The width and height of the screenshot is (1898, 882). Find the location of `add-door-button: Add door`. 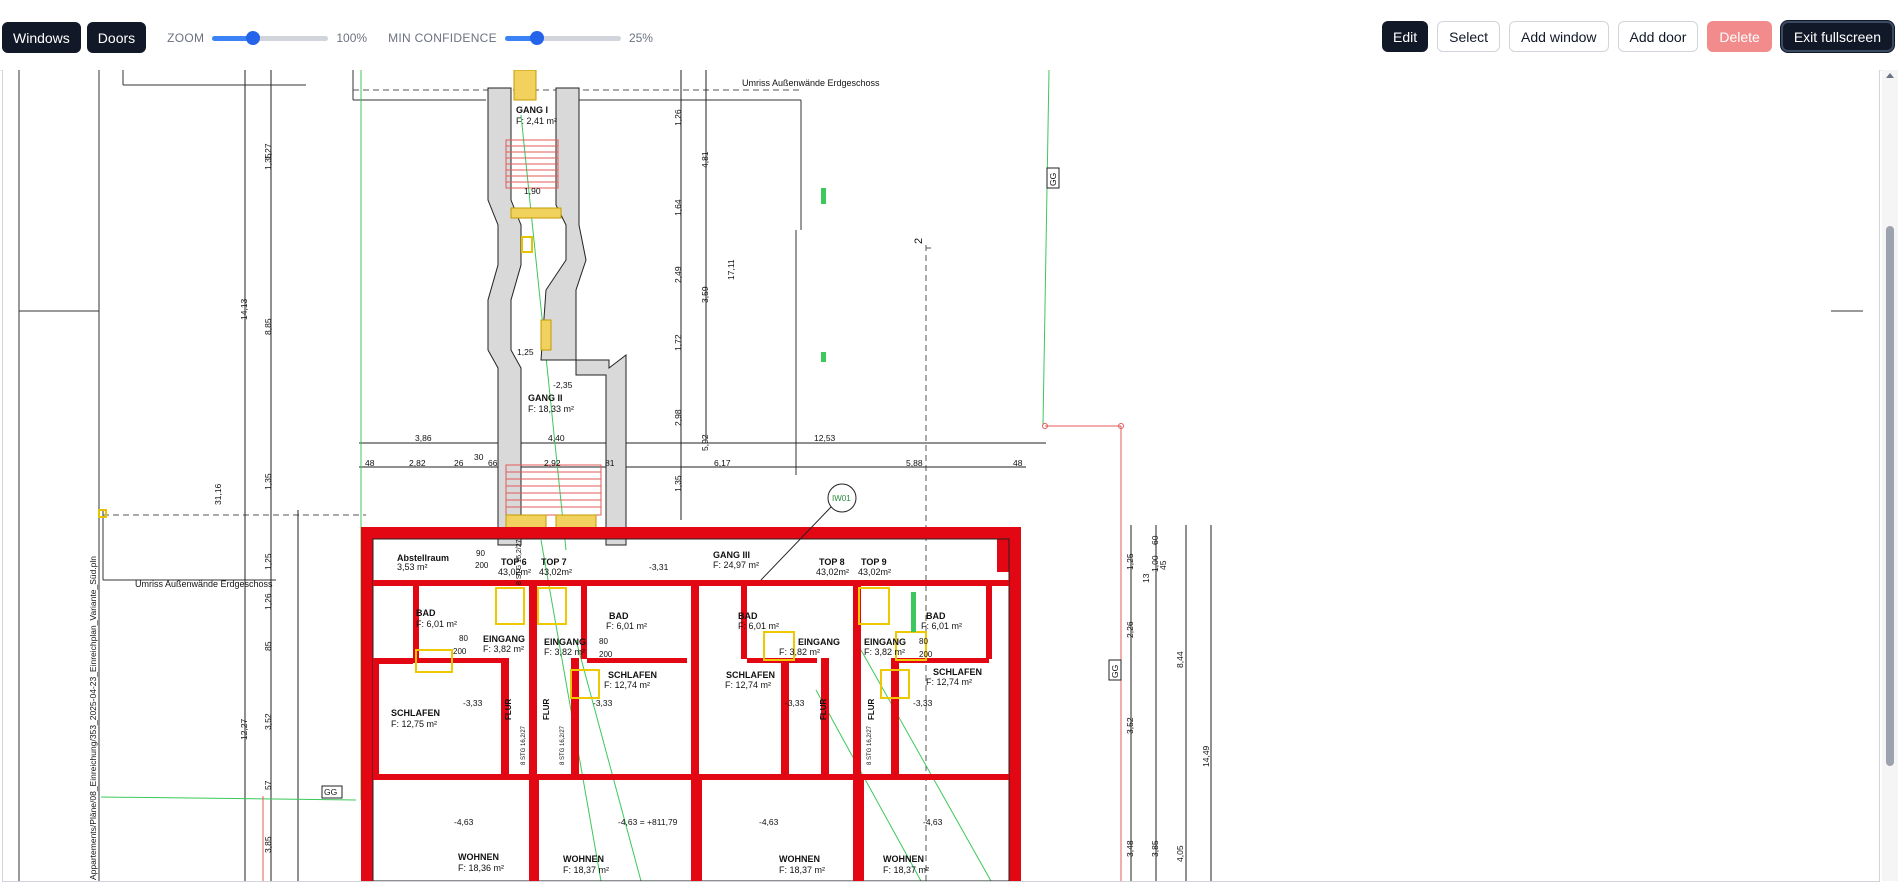

add-door-button: Add door is located at coordinates (1658, 36).